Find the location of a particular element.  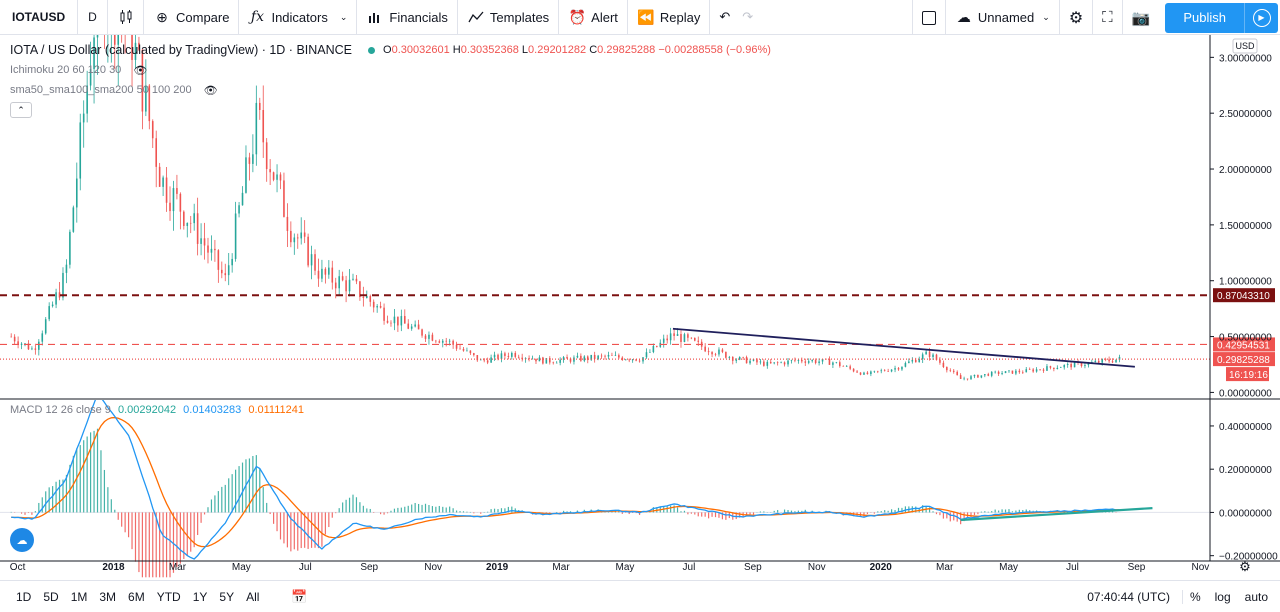

settings-button: ⚙ is located at coordinates (1077, 17).